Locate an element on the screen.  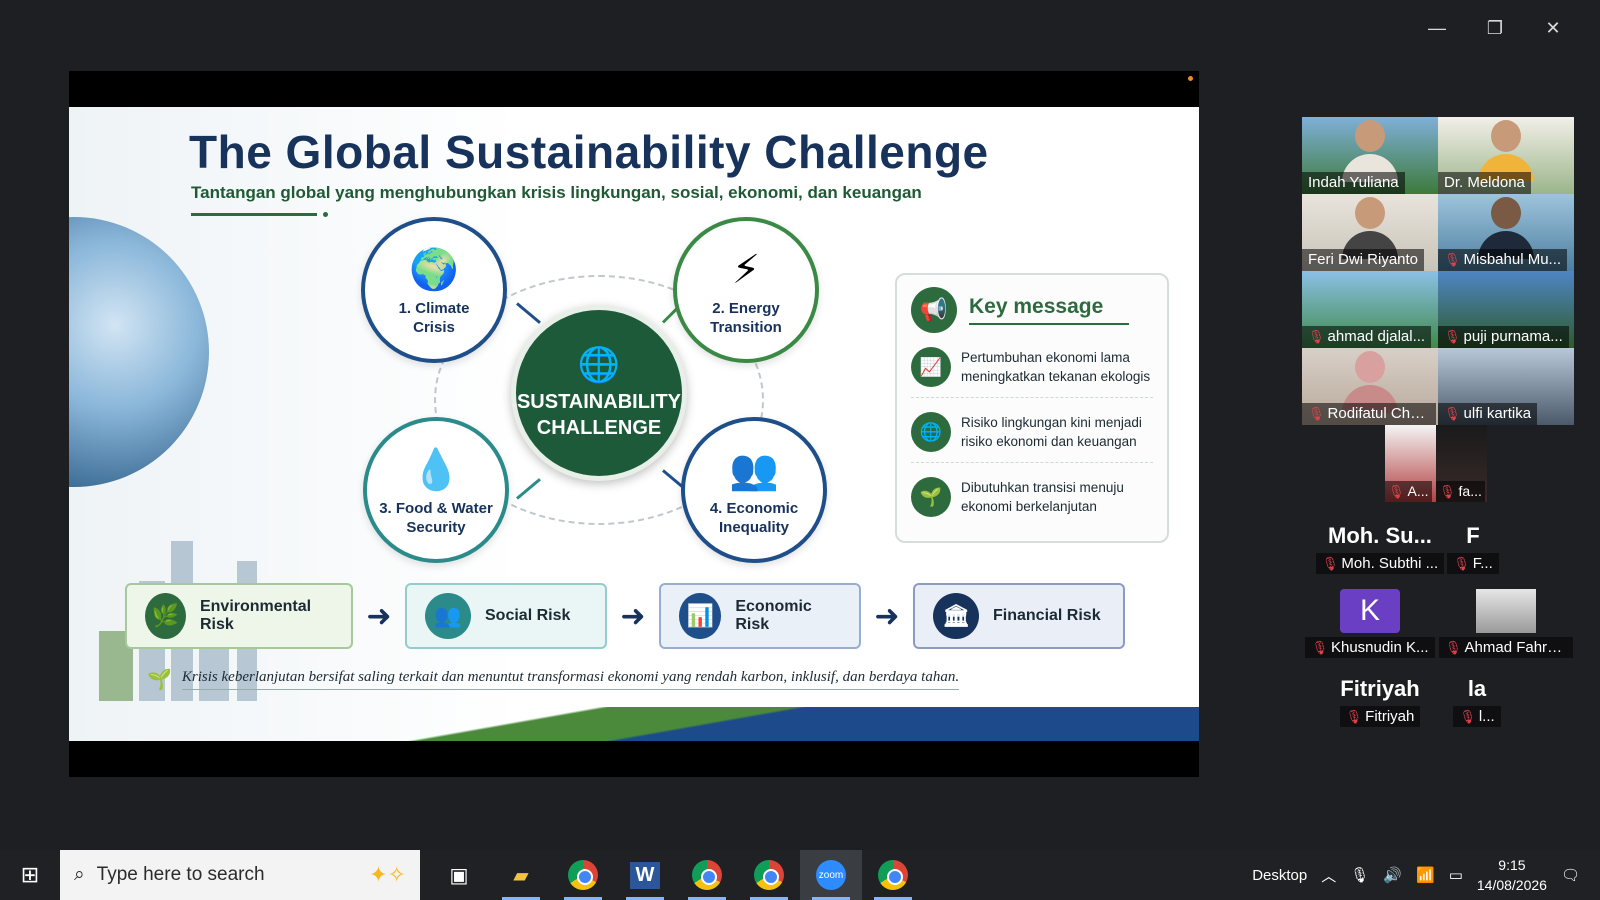
window-controls: — ❐ ✕ is located at coordinates (1495, 28).